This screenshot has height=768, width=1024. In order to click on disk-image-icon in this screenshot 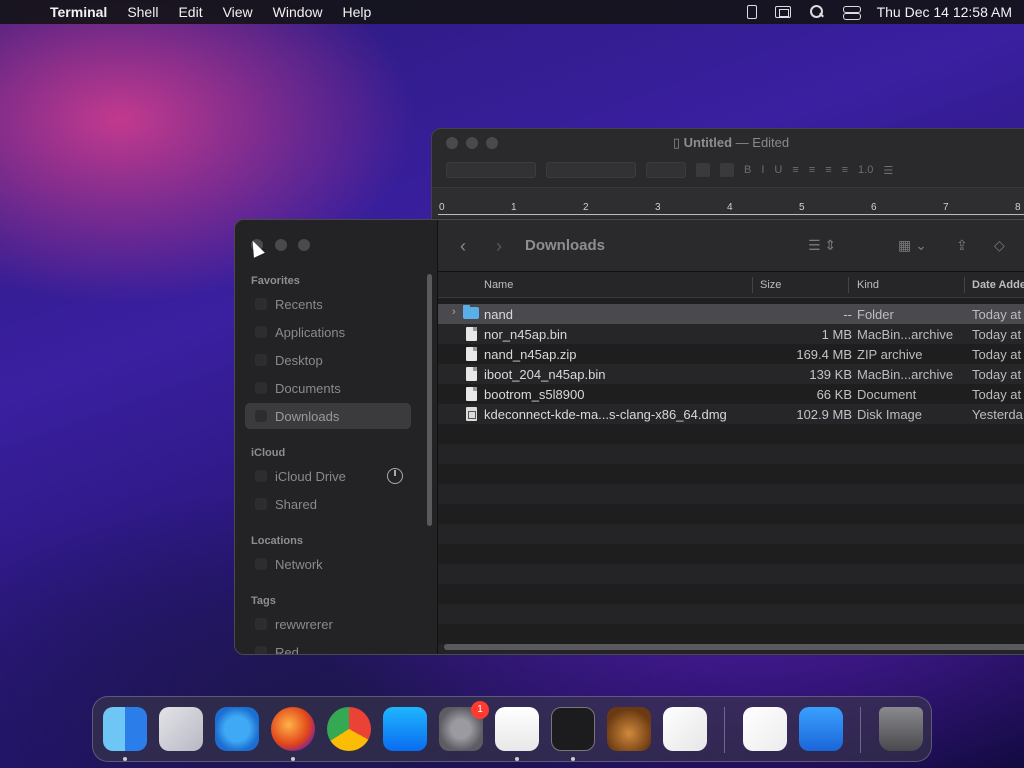, I will do `click(471, 414)`.